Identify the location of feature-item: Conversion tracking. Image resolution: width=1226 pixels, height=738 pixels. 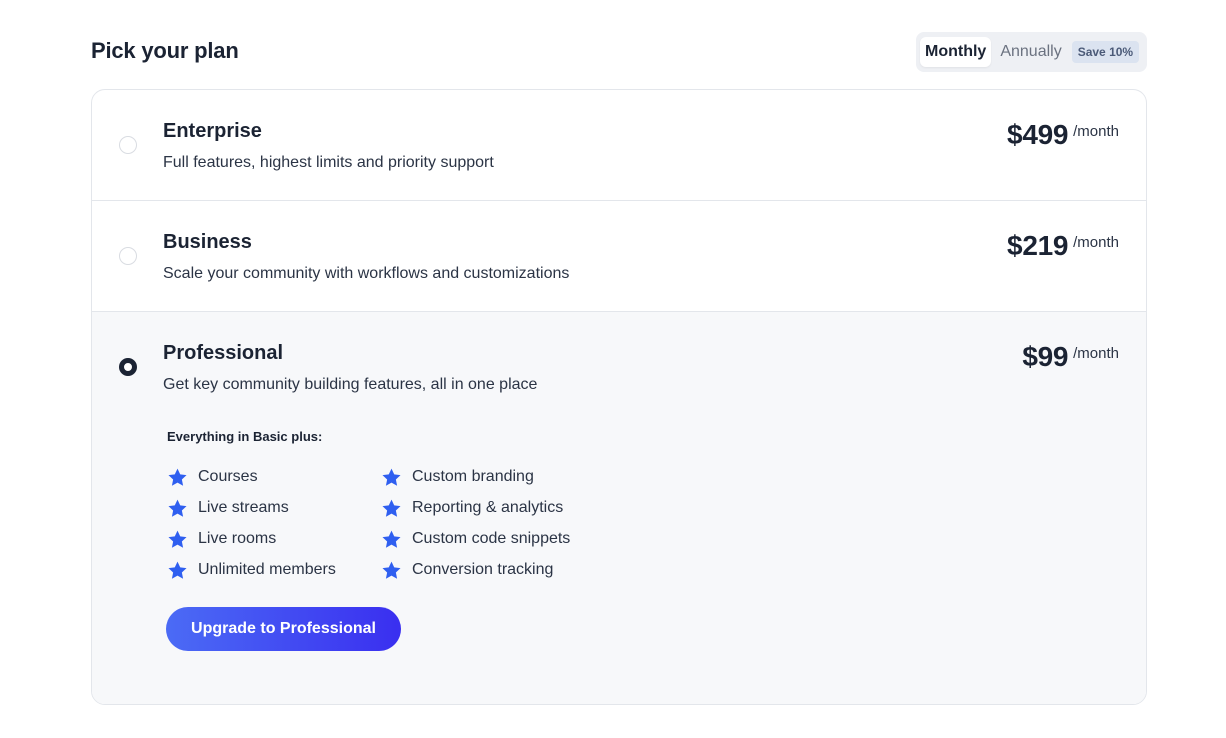
(491, 570).